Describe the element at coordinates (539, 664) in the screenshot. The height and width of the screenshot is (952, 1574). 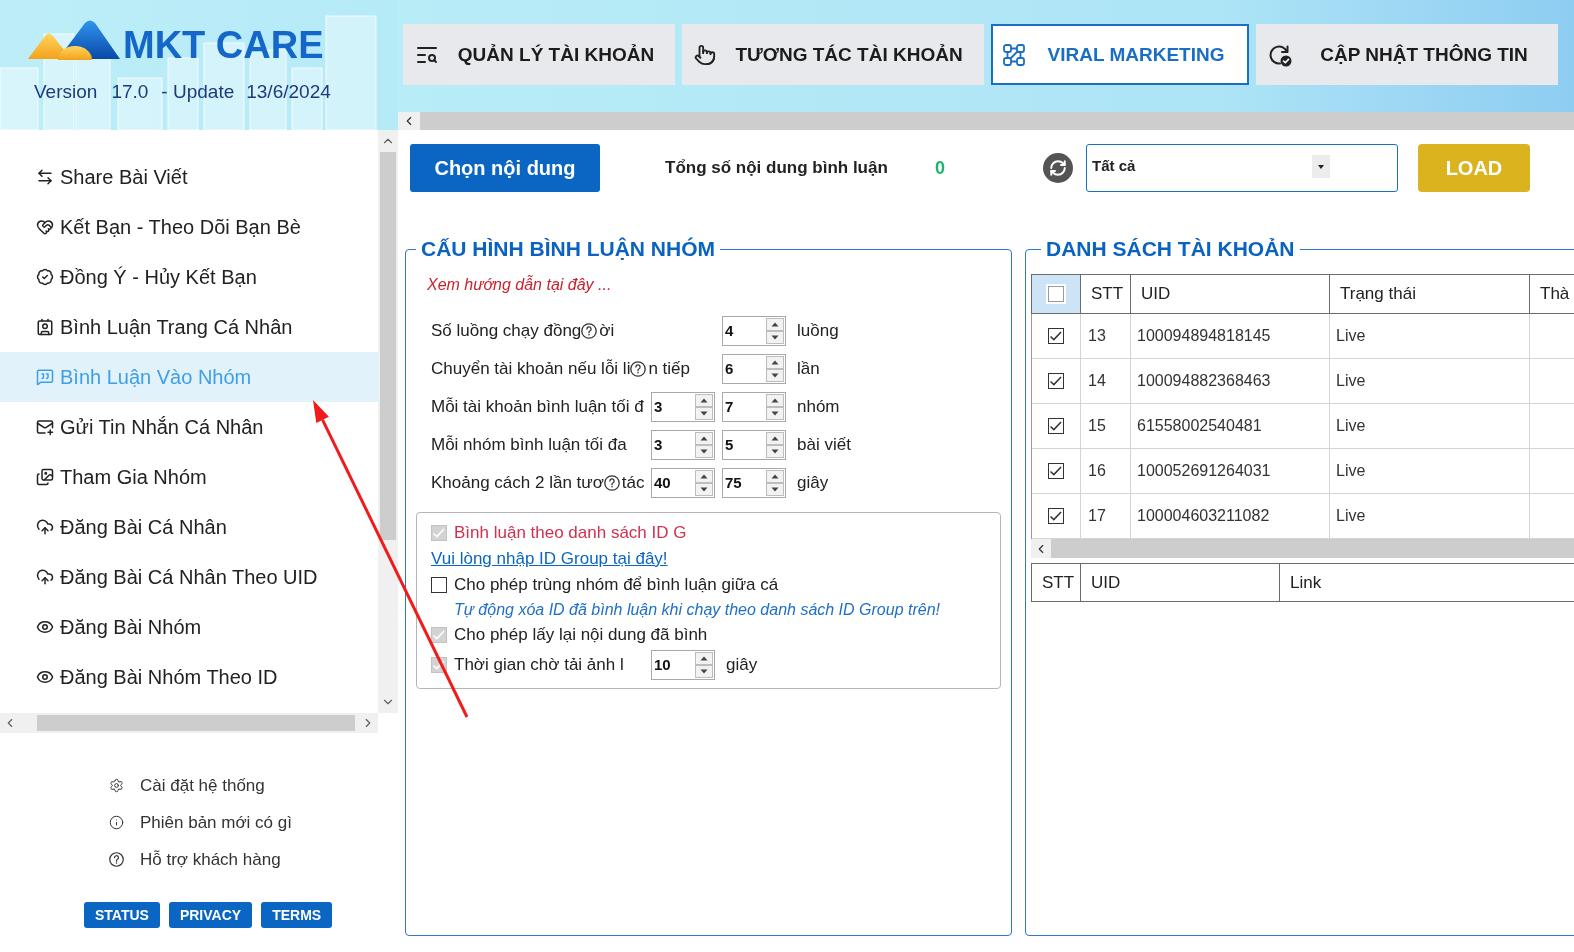
I see `option-label: Thời gian chờ tải ảnh l` at that location.